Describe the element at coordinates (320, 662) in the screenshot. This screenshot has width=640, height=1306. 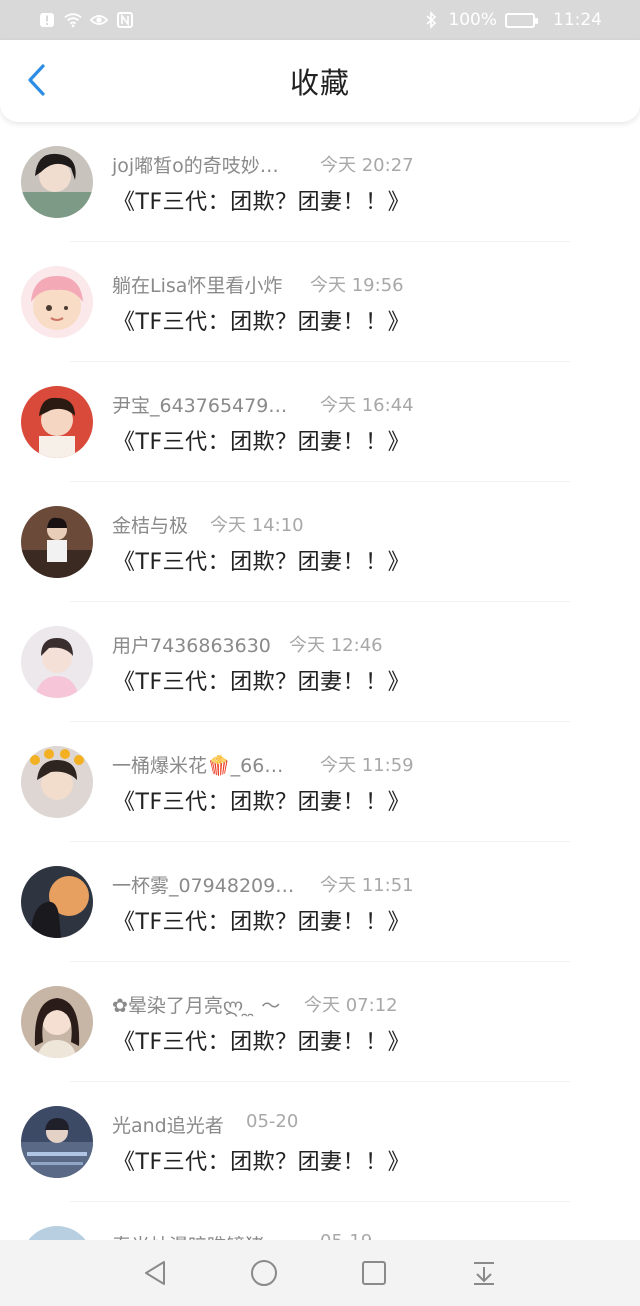
I see `list-item: 用户7436863630 今天 12:46 《TF三代：团欺？团妻！！》` at that location.